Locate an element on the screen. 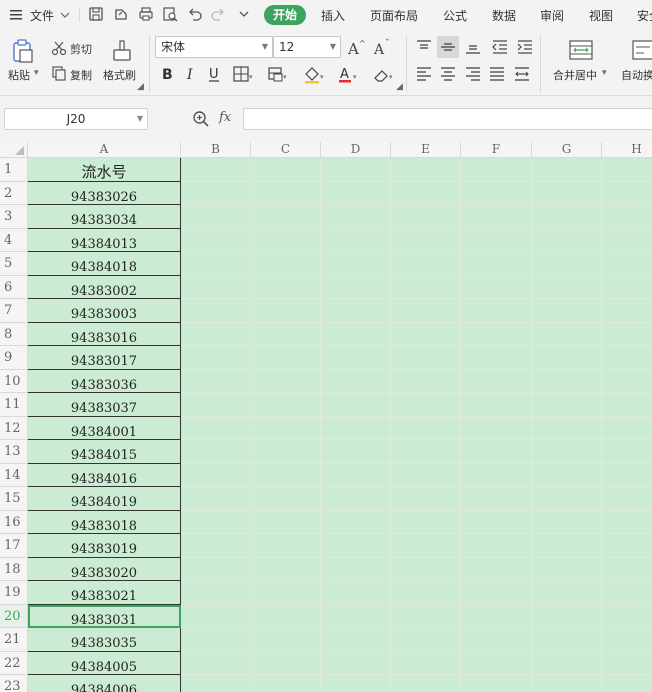 The height and width of the screenshot is (692, 652). tab-data: 数据 is located at coordinates (504, 15).